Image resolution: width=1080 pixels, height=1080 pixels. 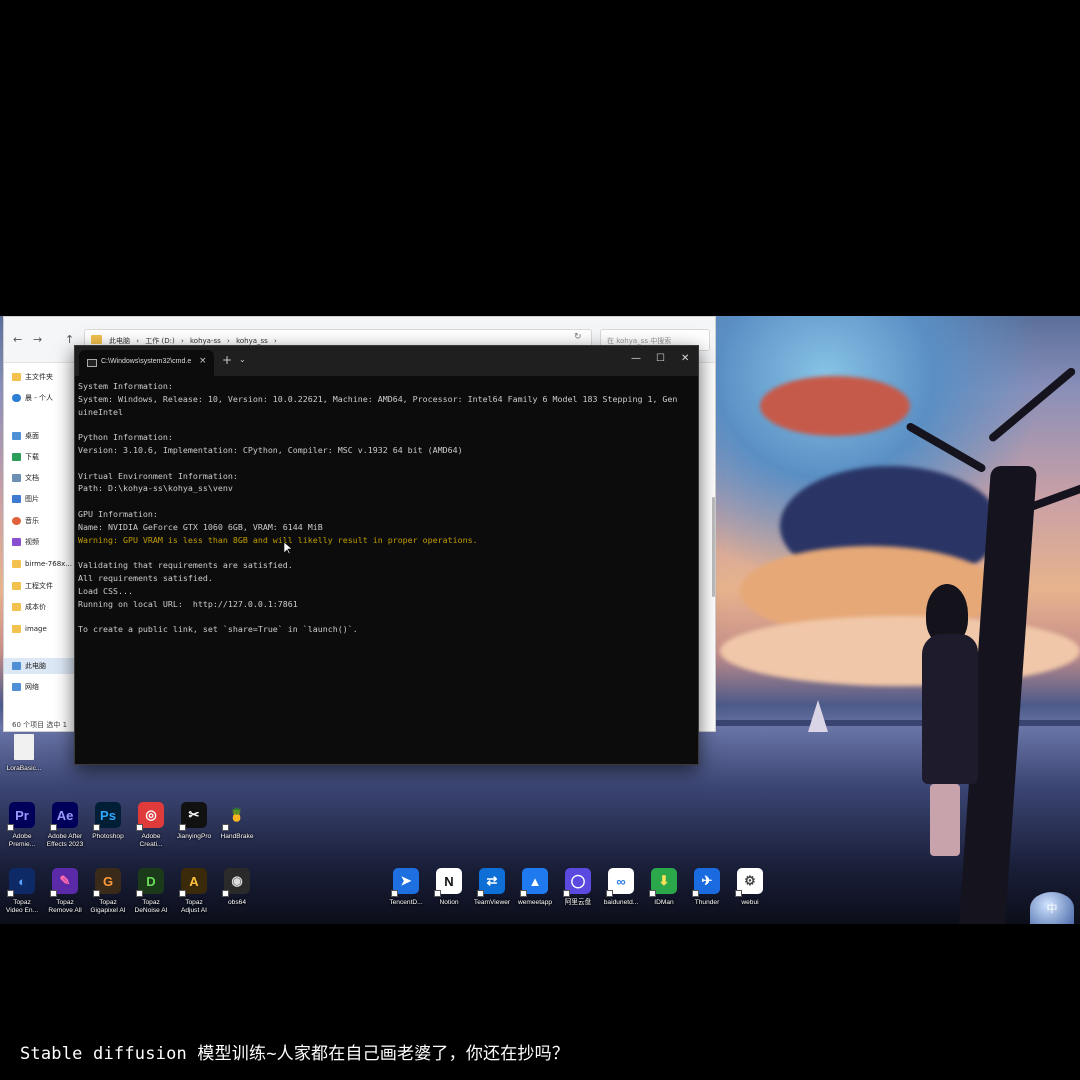 I want to click on sidebar-item-label: 图片, so click(x=32, y=499).